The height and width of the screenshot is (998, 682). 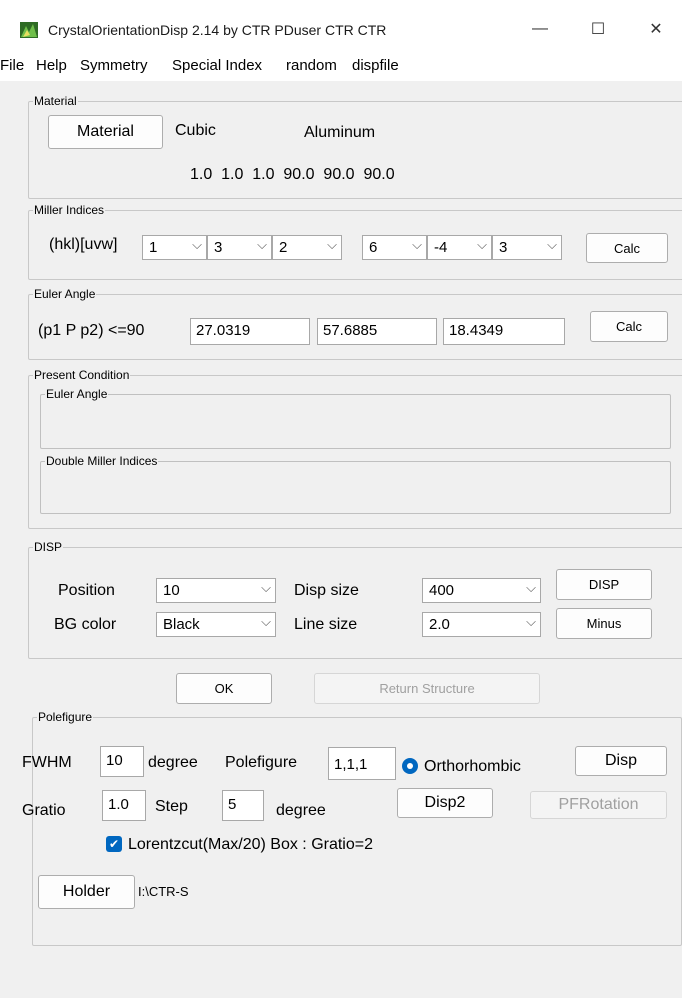 What do you see at coordinates (481, 590) in the screenshot?
I see `disp-size-select: 400 ⌵` at bounding box center [481, 590].